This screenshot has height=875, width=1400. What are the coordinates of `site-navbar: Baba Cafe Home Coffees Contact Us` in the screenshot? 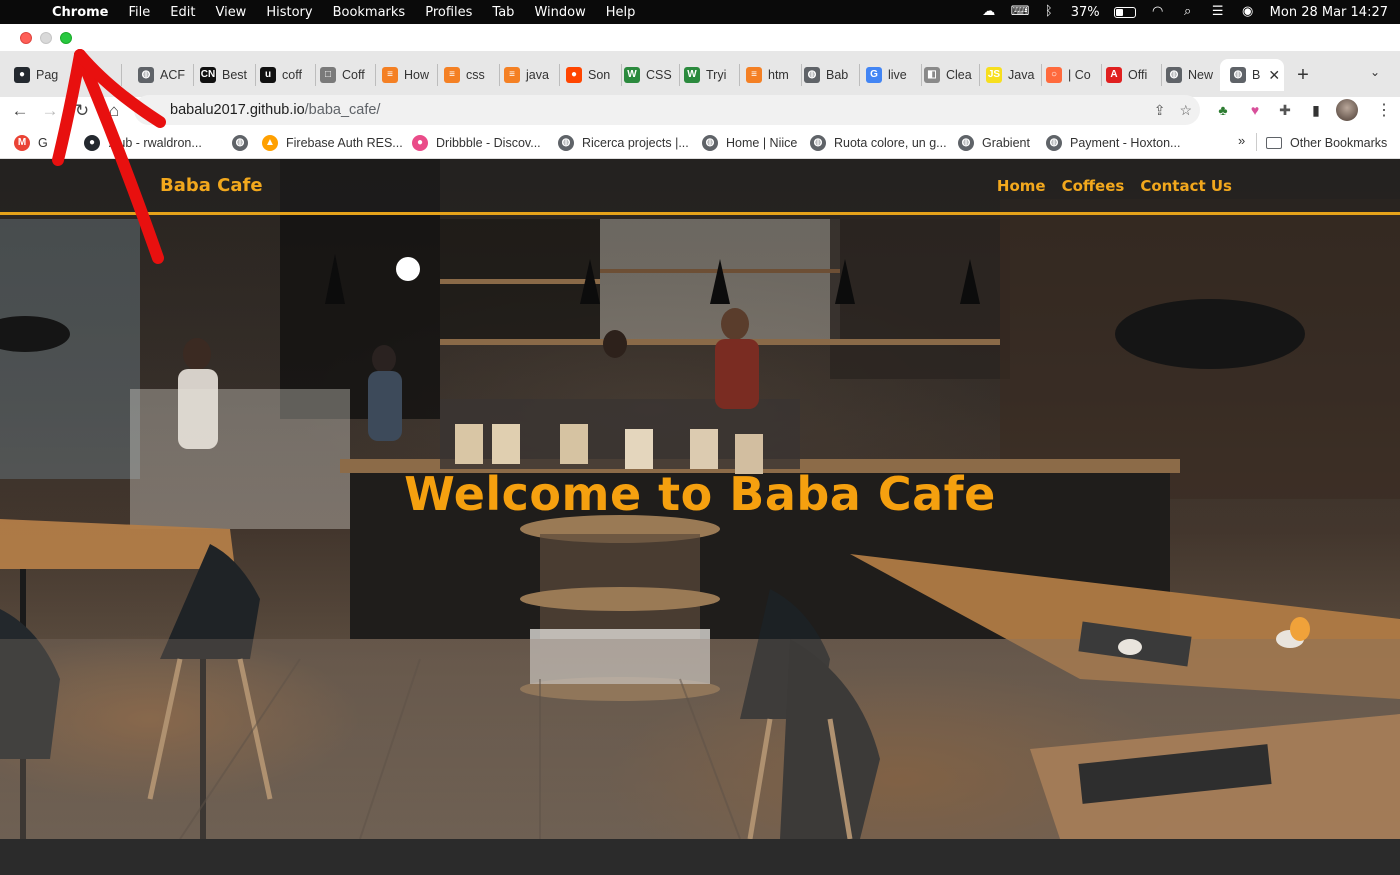 It's located at (700, 187).